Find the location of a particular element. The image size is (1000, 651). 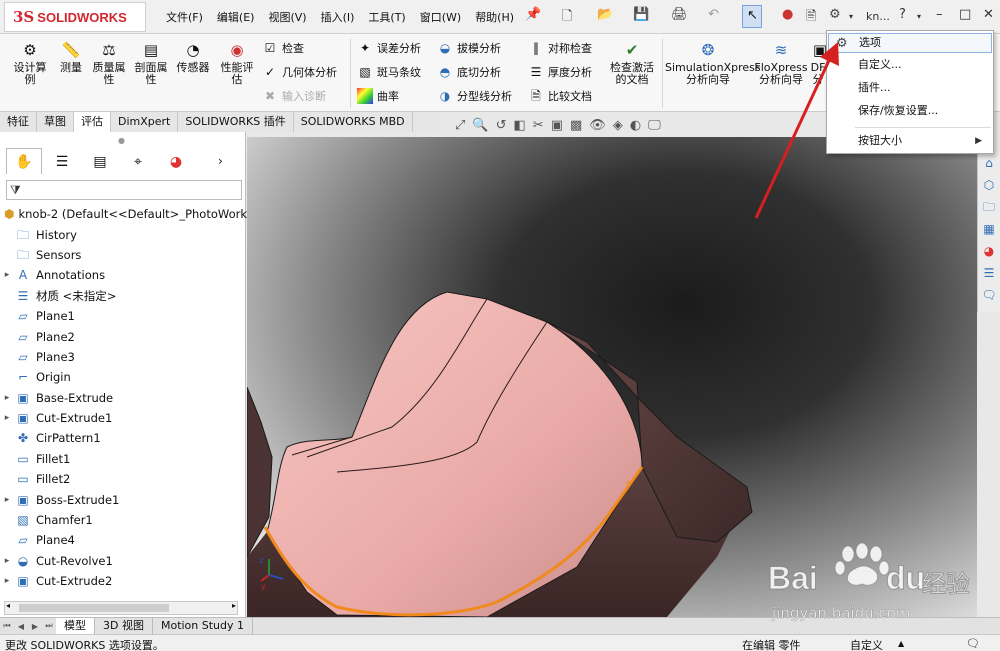

next-tab-icon: ▶ is located at coordinates (35, 626).